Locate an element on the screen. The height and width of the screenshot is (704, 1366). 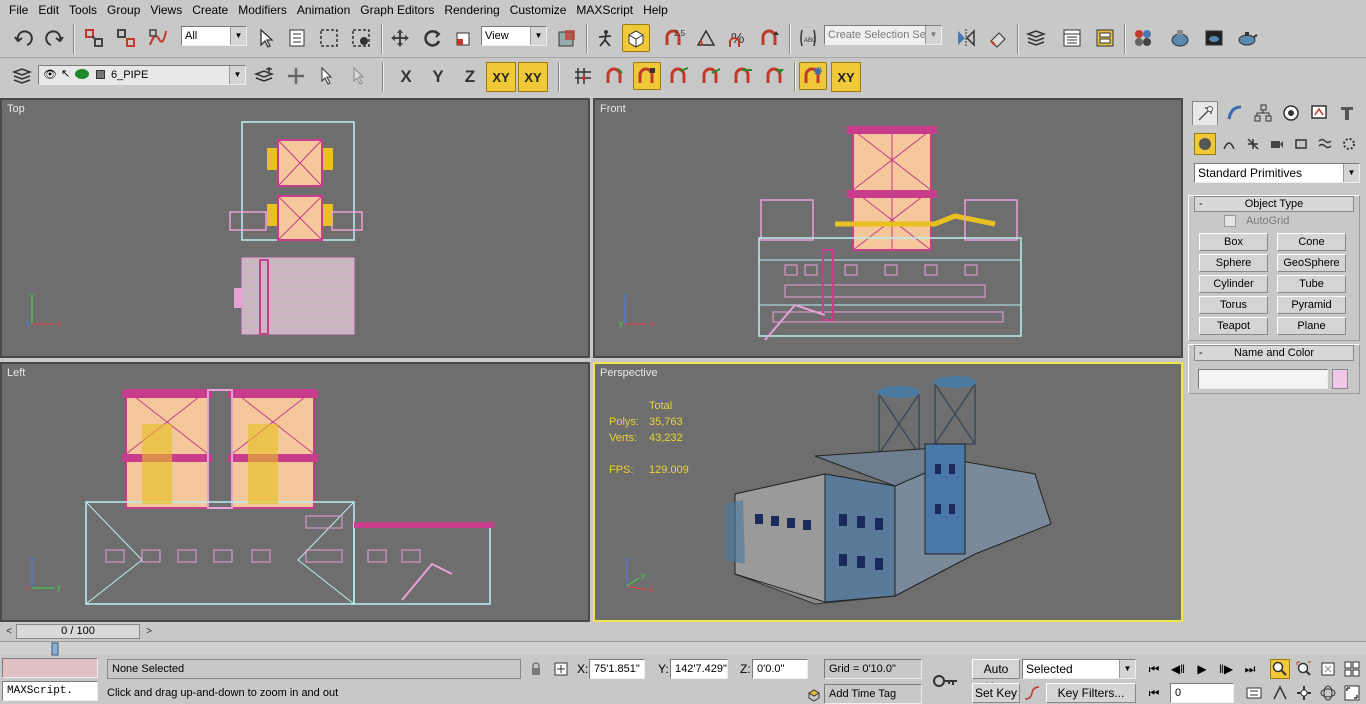
cylinder-button: Cylinder is located at coordinates (1233, 284).